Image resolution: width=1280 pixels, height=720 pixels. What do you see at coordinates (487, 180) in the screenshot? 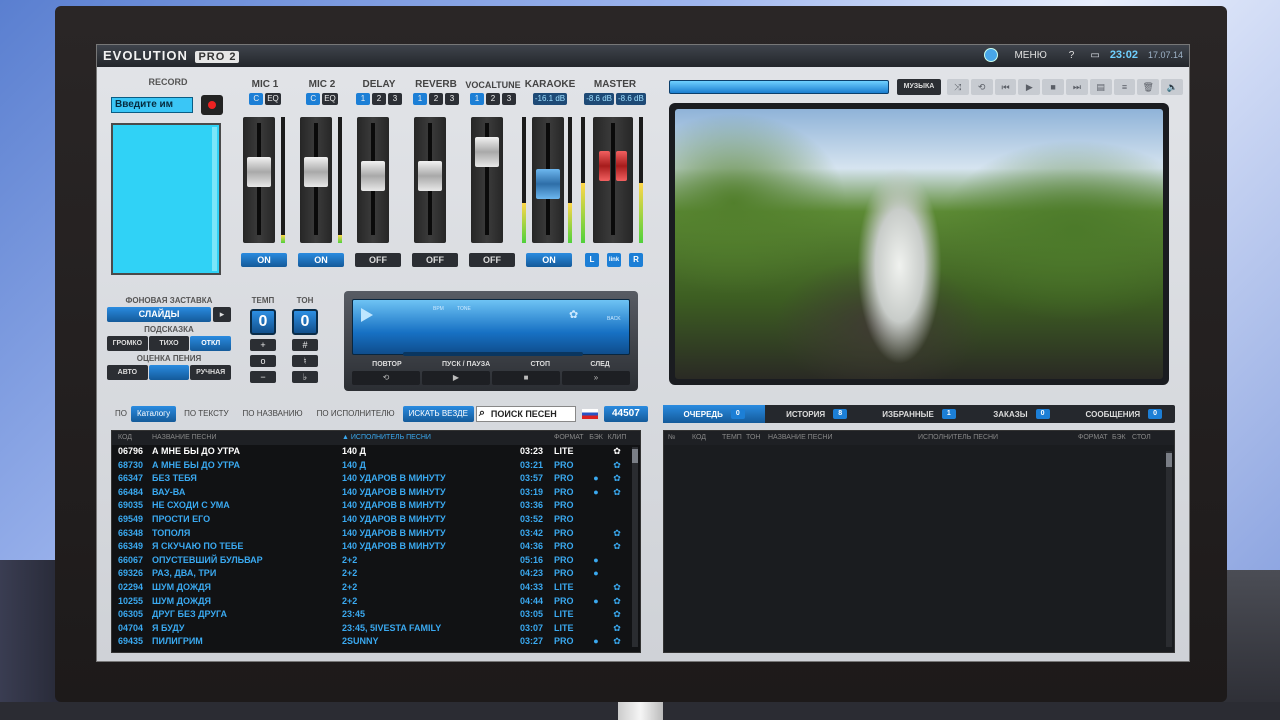
I see `vocaltune-fader` at bounding box center [487, 180].